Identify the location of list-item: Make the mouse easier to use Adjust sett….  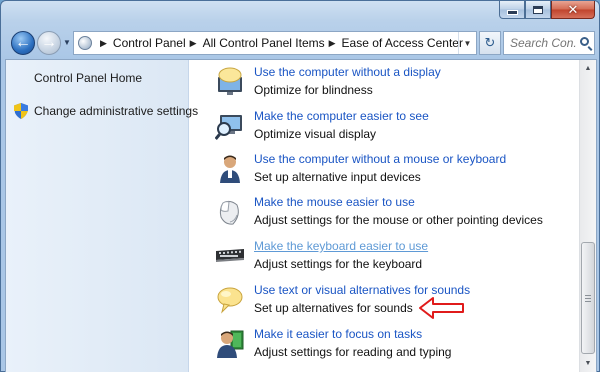
(395, 215).